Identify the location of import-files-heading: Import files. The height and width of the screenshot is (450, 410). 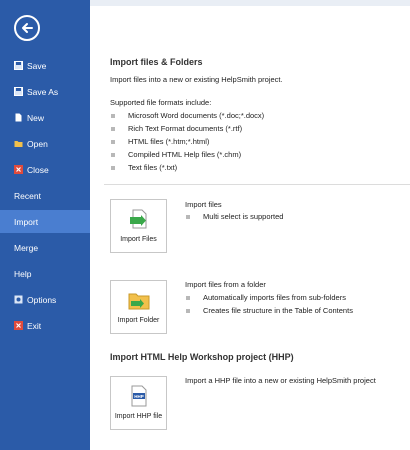
(203, 204).